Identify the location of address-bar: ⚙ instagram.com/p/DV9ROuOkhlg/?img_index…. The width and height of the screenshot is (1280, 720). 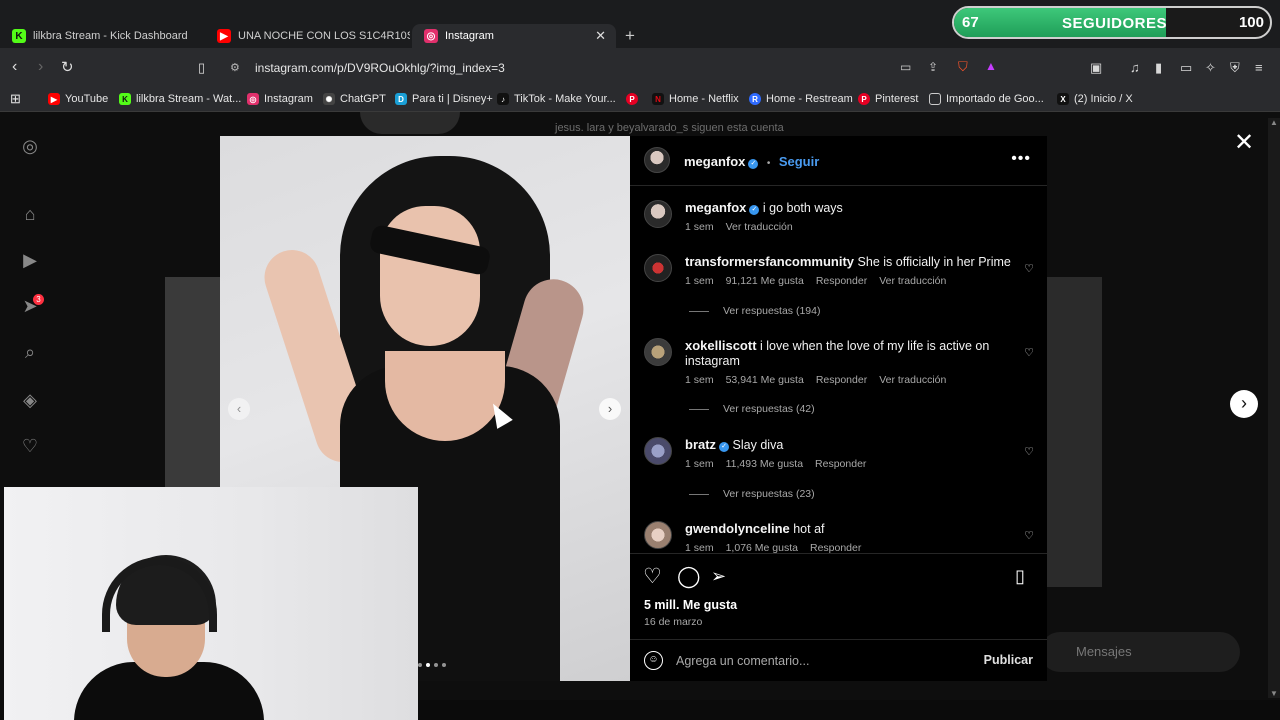
(615, 68).